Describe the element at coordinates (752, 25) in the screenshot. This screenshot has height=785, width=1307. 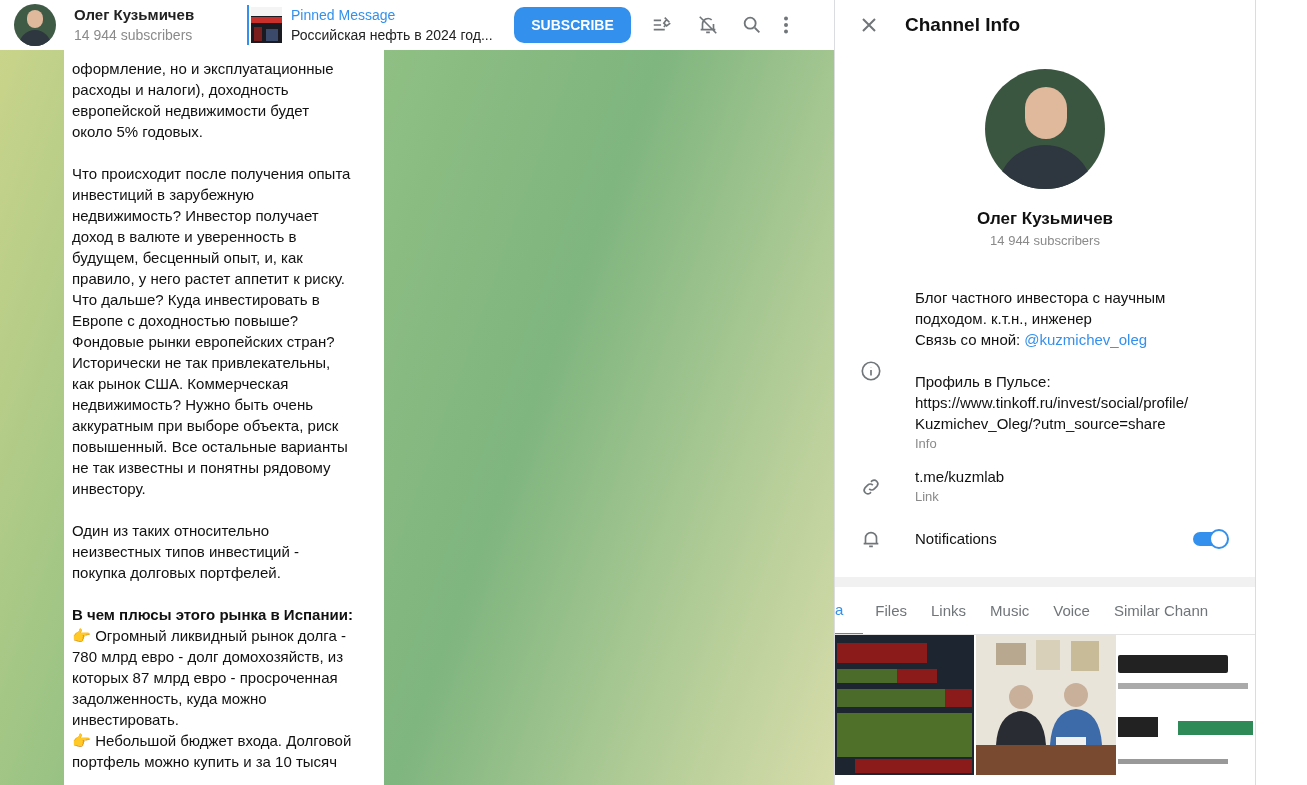
I see `search-icon` at that location.